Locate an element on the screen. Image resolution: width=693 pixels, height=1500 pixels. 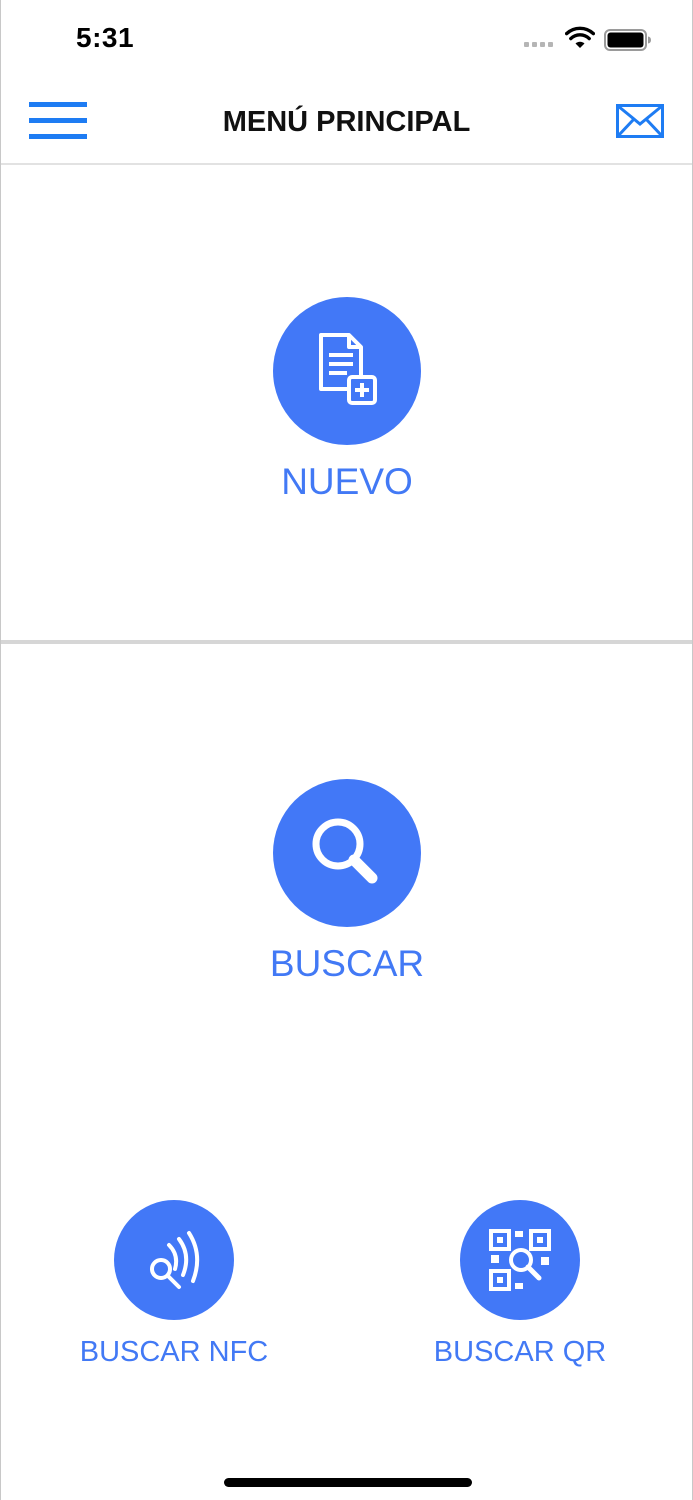
battery-icon is located at coordinates (627, 40).